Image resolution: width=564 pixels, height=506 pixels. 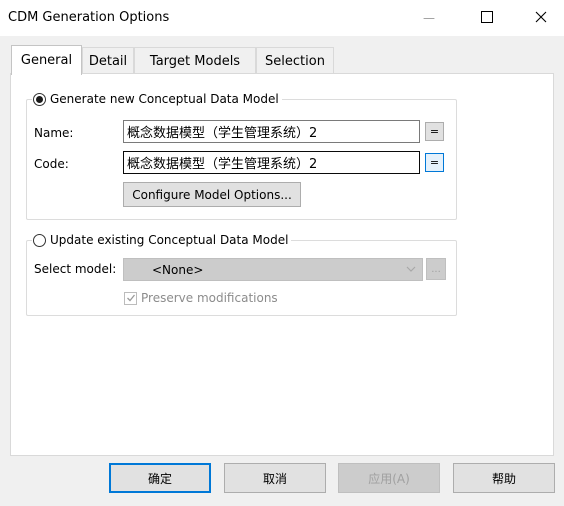 I want to click on apply-button: 应用(A), so click(x=389, y=478).